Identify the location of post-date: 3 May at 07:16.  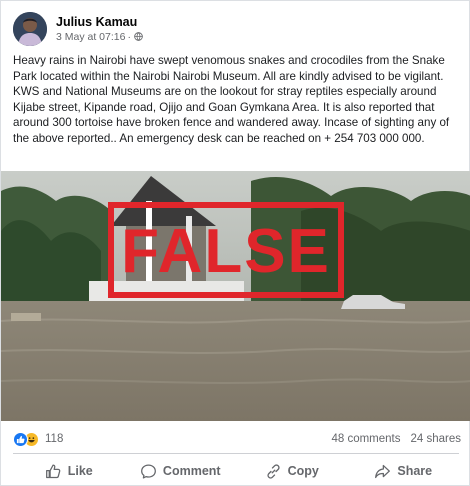
(90, 37).